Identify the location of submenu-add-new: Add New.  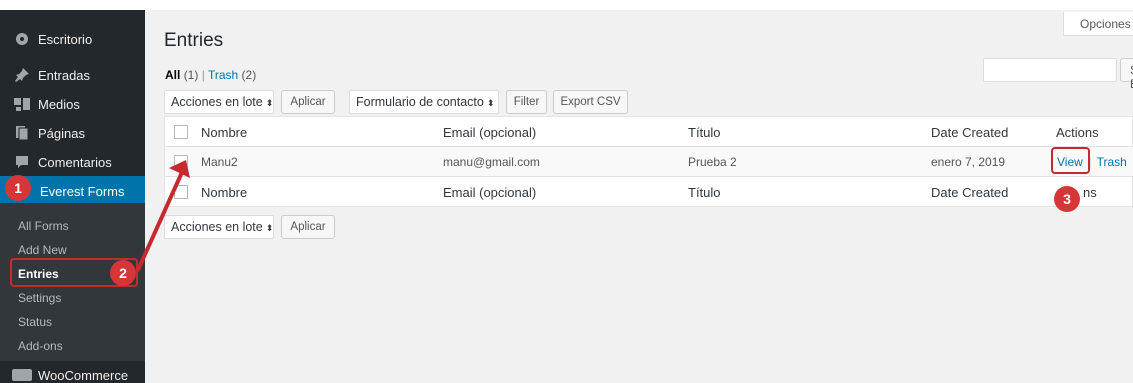
(42, 250).